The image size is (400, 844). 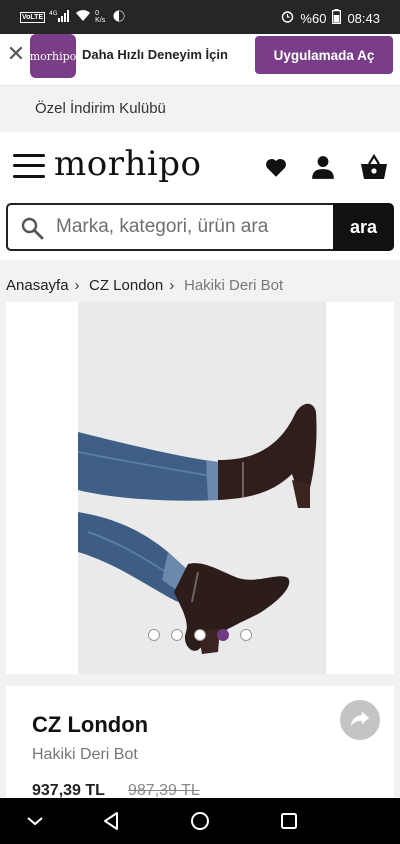 What do you see at coordinates (155, 54) in the screenshot?
I see `app-banner-text: Daha Hızlı Deneyim İçin` at bounding box center [155, 54].